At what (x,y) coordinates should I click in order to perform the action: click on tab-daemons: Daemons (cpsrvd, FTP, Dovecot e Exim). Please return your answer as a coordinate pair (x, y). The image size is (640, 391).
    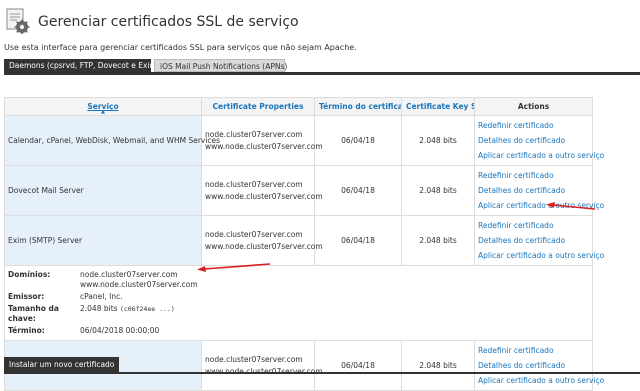
    Looking at the image, I should click on (82, 65).